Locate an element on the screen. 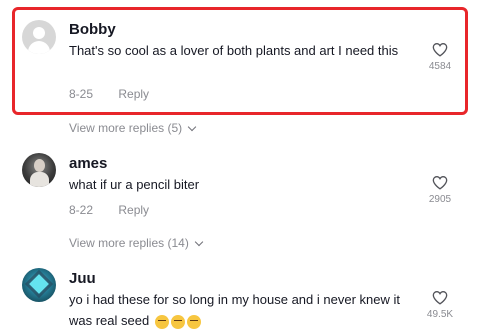  username: Bobby is located at coordinates (92, 29).